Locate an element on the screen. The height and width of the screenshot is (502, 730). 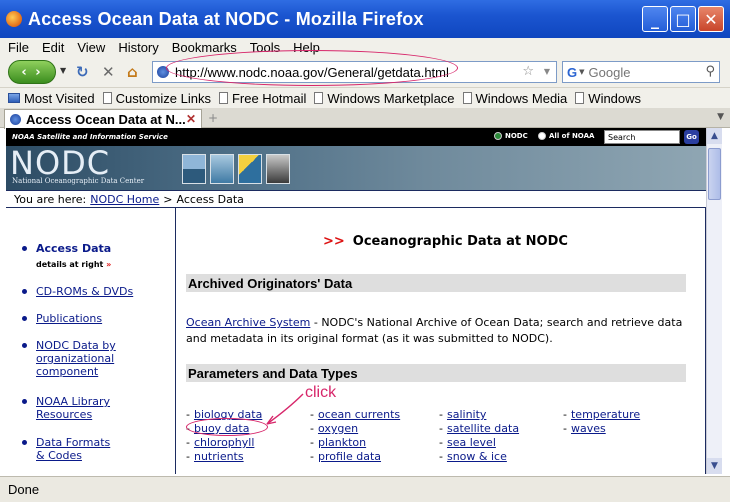
param-item: - temperature is located at coordinates (601, 415).